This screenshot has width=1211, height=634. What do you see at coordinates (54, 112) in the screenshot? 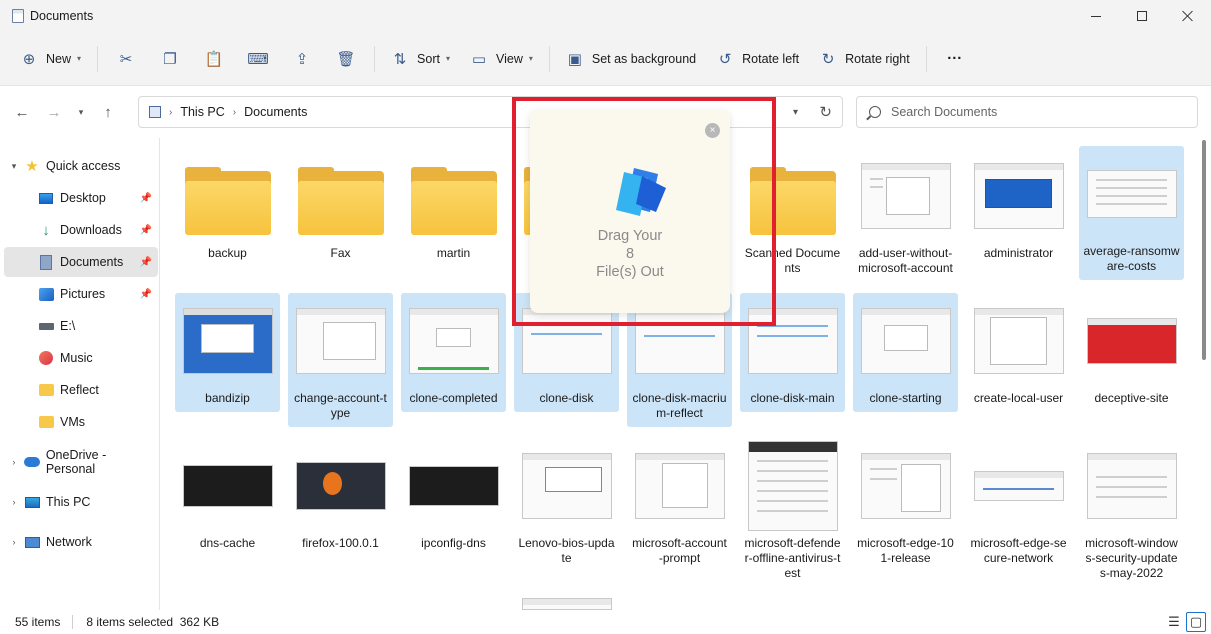
I see `forward-button: →` at bounding box center [54, 112].